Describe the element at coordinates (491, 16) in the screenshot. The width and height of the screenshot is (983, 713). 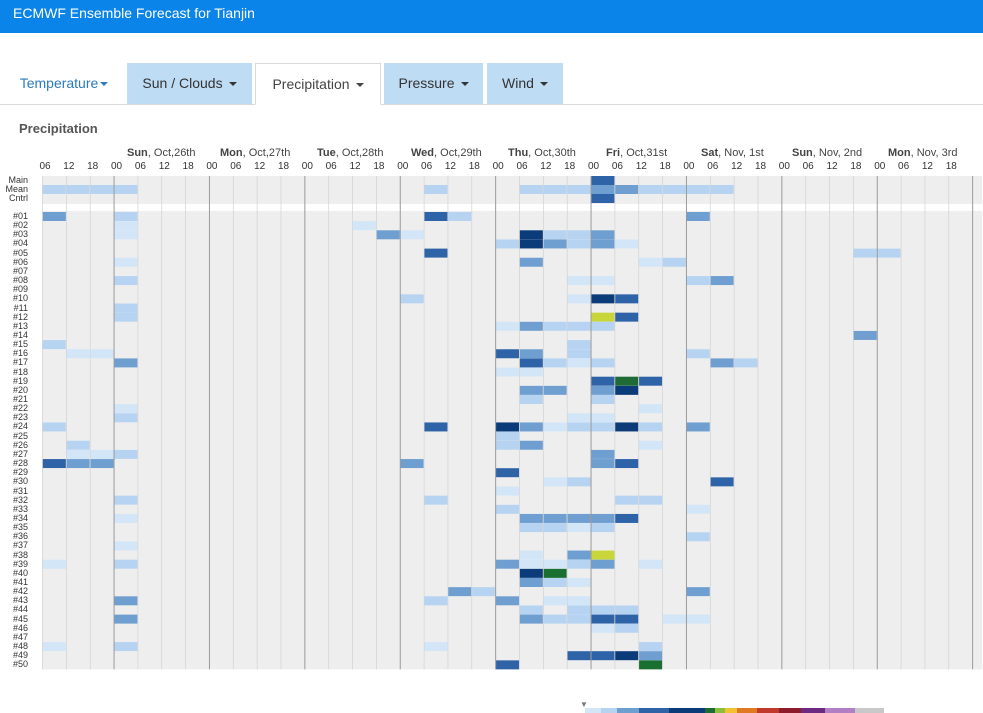
I see `app-title-bar: ECMWF Ensemble Forecast for Tianjin` at that location.